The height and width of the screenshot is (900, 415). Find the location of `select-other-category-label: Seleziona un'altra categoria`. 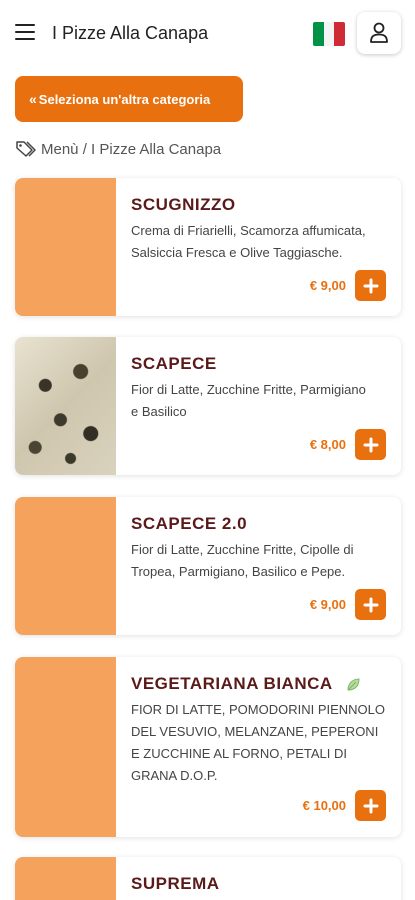

select-other-category-label: Seleziona un'altra categoria is located at coordinates (124, 99).